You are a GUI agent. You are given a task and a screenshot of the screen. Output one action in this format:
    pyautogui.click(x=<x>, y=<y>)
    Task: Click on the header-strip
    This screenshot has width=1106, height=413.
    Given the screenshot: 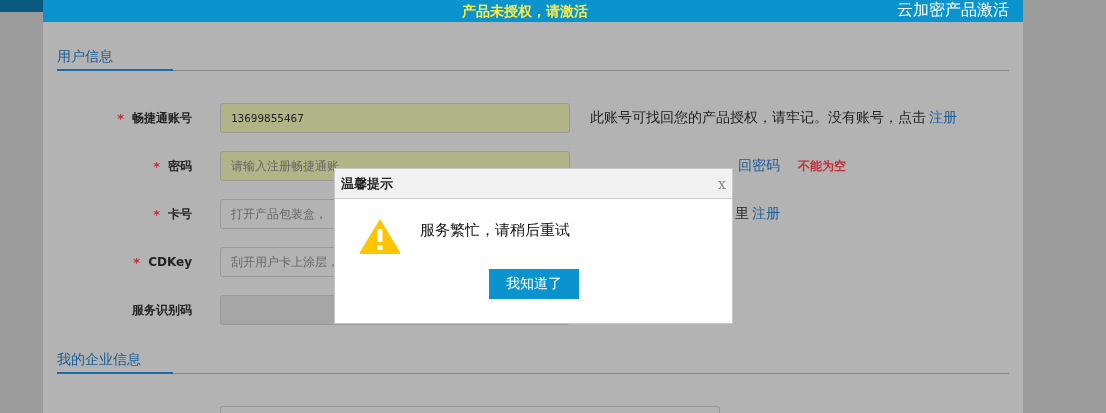 What is the action you would take?
    pyautogui.click(x=21, y=6)
    